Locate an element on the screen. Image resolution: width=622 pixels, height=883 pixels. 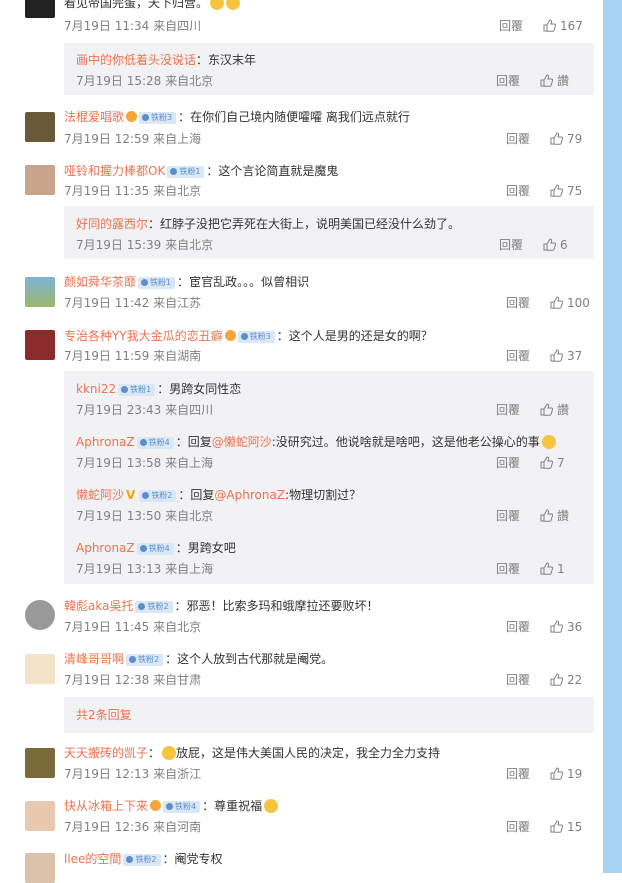
like-button: 100 is located at coordinates (570, 303).